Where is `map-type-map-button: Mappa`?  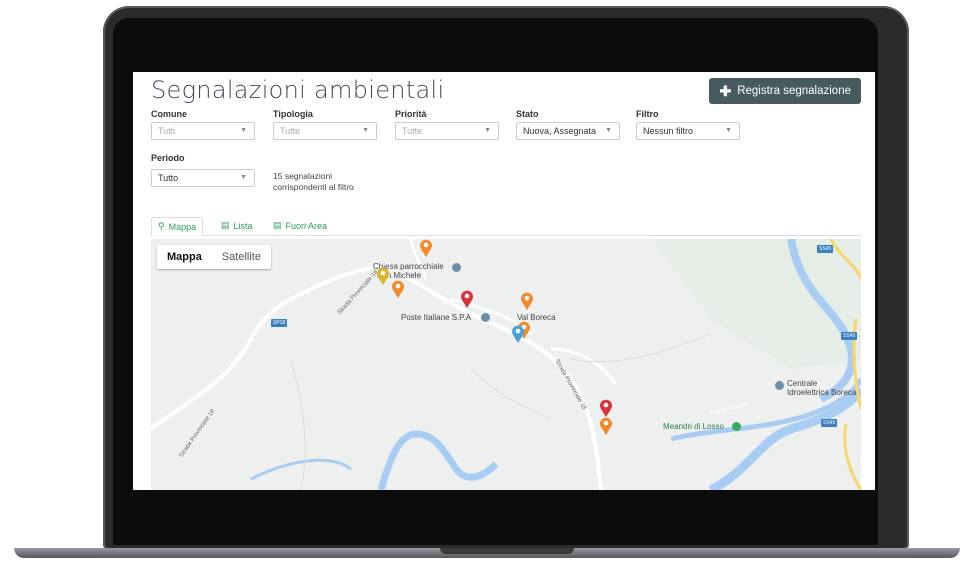
map-type-map-button: Mappa is located at coordinates (184, 257).